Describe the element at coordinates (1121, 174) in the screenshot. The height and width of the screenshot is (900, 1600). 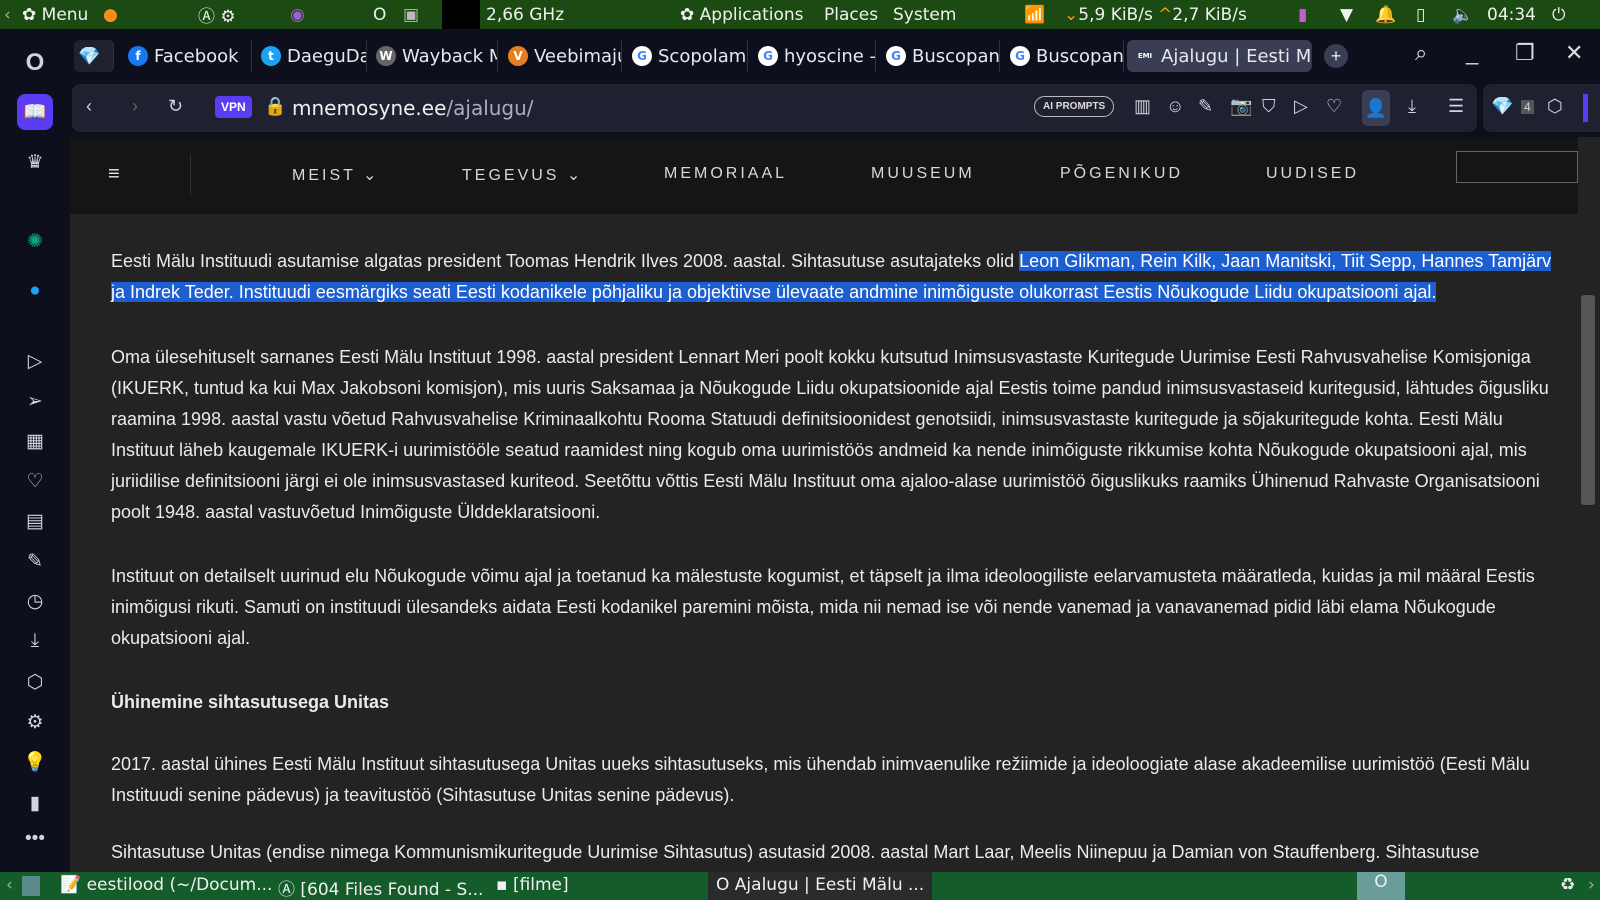
I see `nav-pogenikud: PÕGENIKUD` at that location.